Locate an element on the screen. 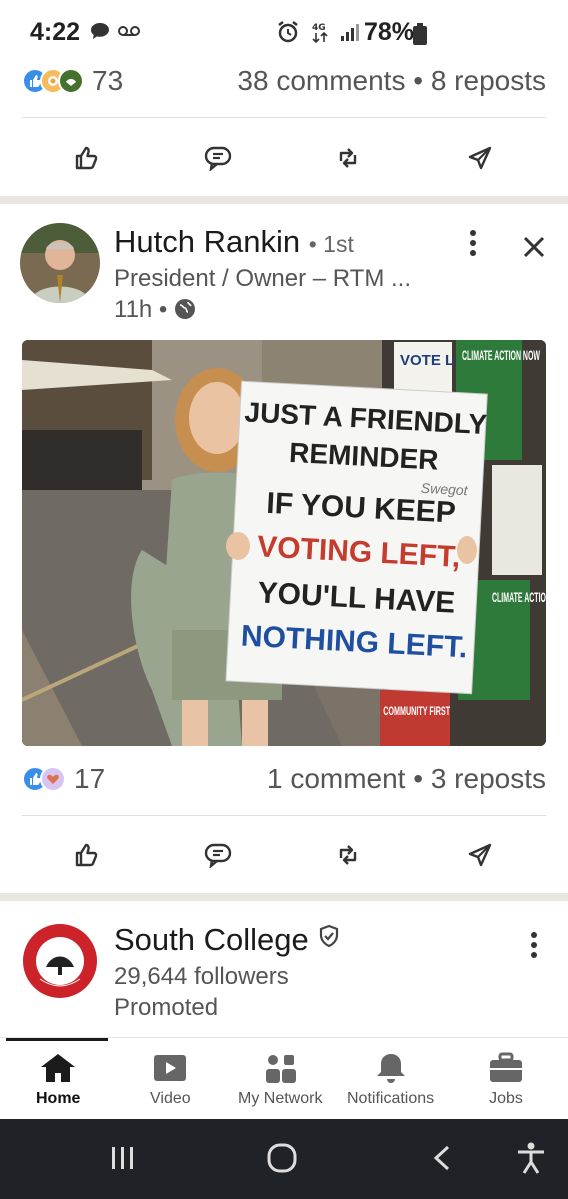 The image size is (568, 1199). home-icon is located at coordinates (58, 1068).